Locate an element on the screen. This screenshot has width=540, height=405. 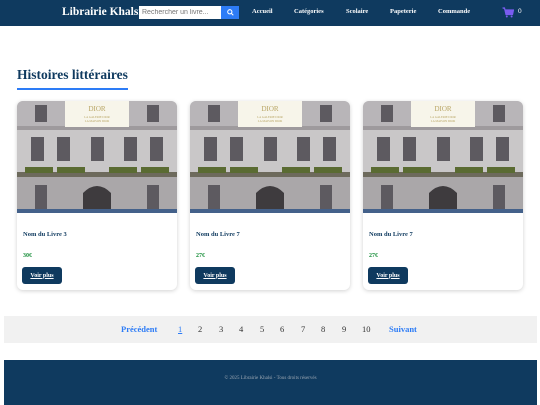
cart-count: 0 is located at coordinates (520, 11).